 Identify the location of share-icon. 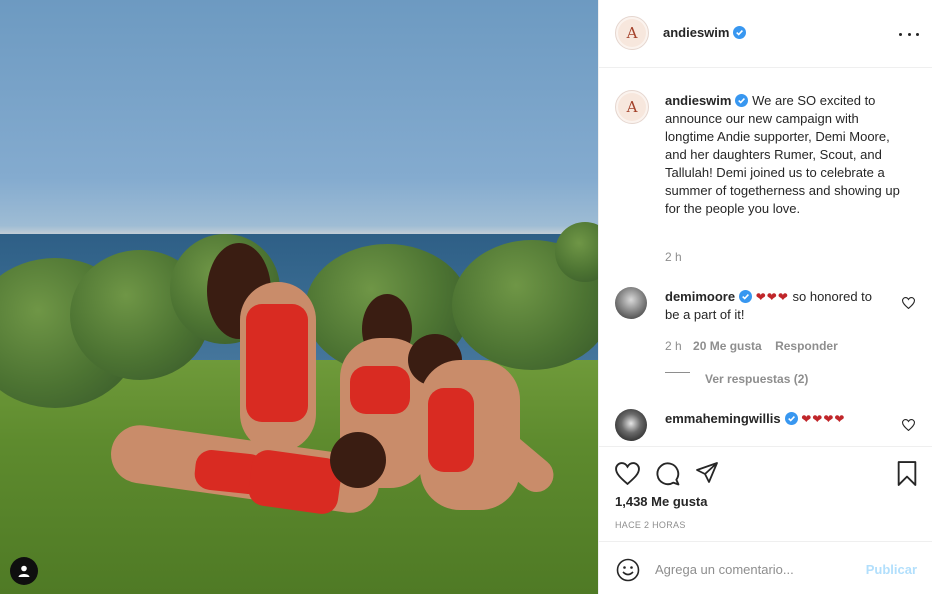
(707, 472).